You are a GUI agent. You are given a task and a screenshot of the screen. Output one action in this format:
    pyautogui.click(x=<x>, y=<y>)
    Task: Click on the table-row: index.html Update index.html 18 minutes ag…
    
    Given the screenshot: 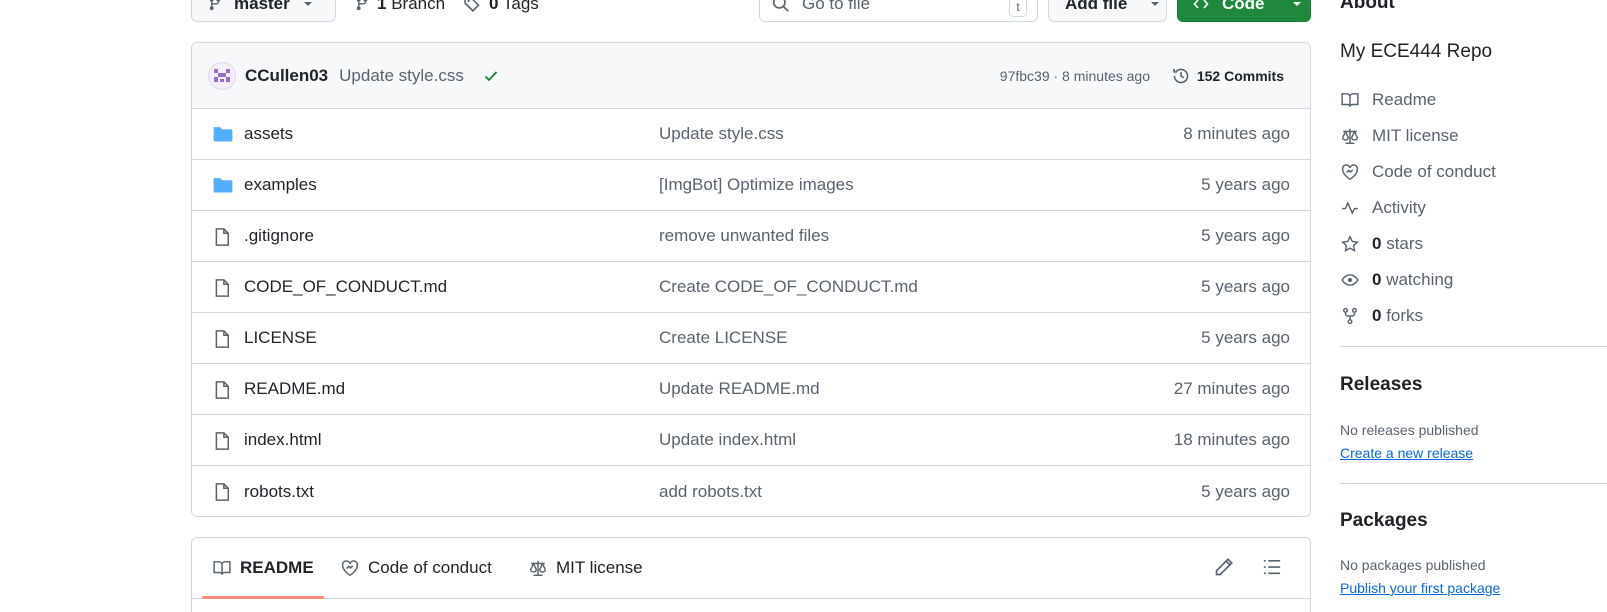 What is the action you would take?
    pyautogui.click(x=751, y=440)
    